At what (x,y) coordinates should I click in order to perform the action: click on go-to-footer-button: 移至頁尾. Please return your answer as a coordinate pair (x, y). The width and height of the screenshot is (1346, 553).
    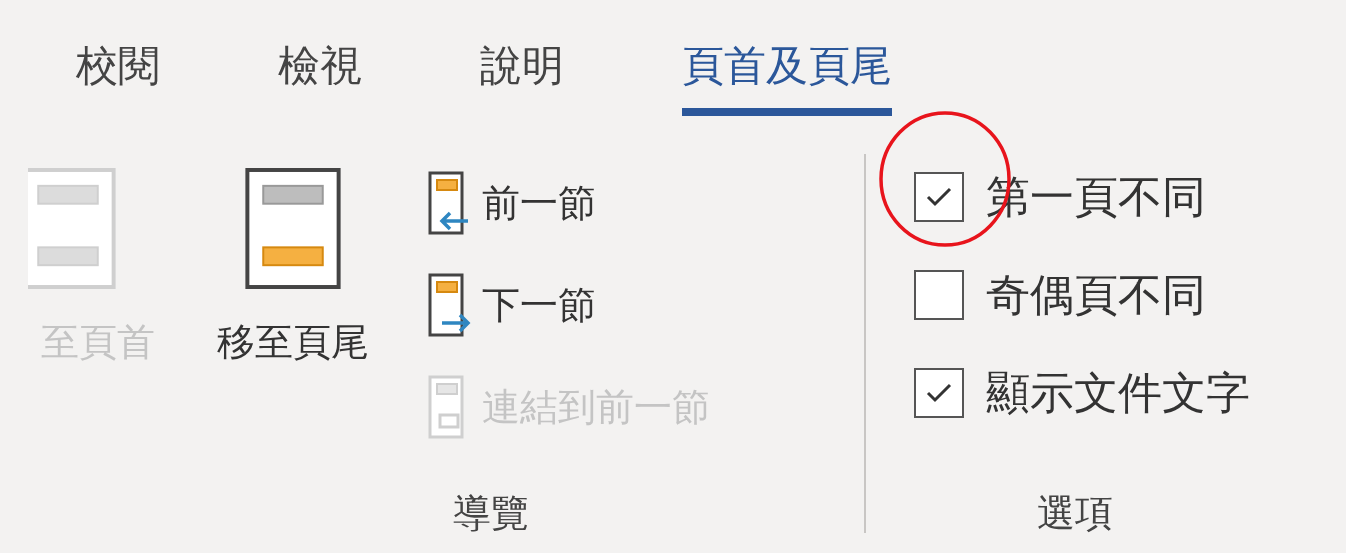
    Looking at the image, I should click on (293, 268).